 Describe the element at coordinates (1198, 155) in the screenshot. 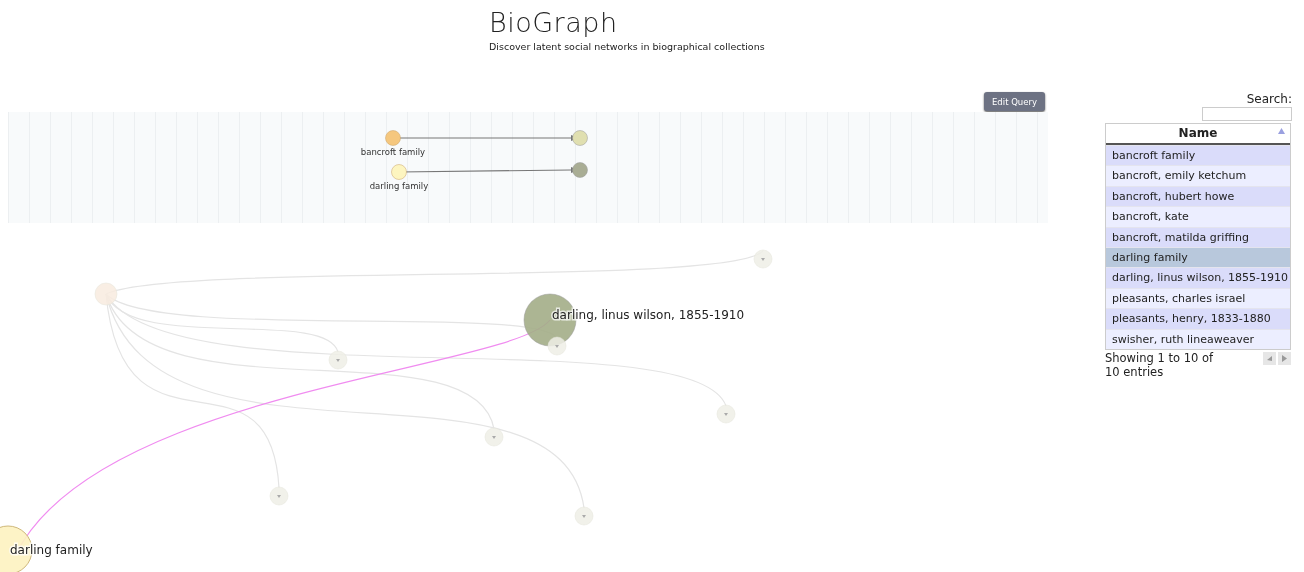

I see `table-row: bancroft family` at that location.